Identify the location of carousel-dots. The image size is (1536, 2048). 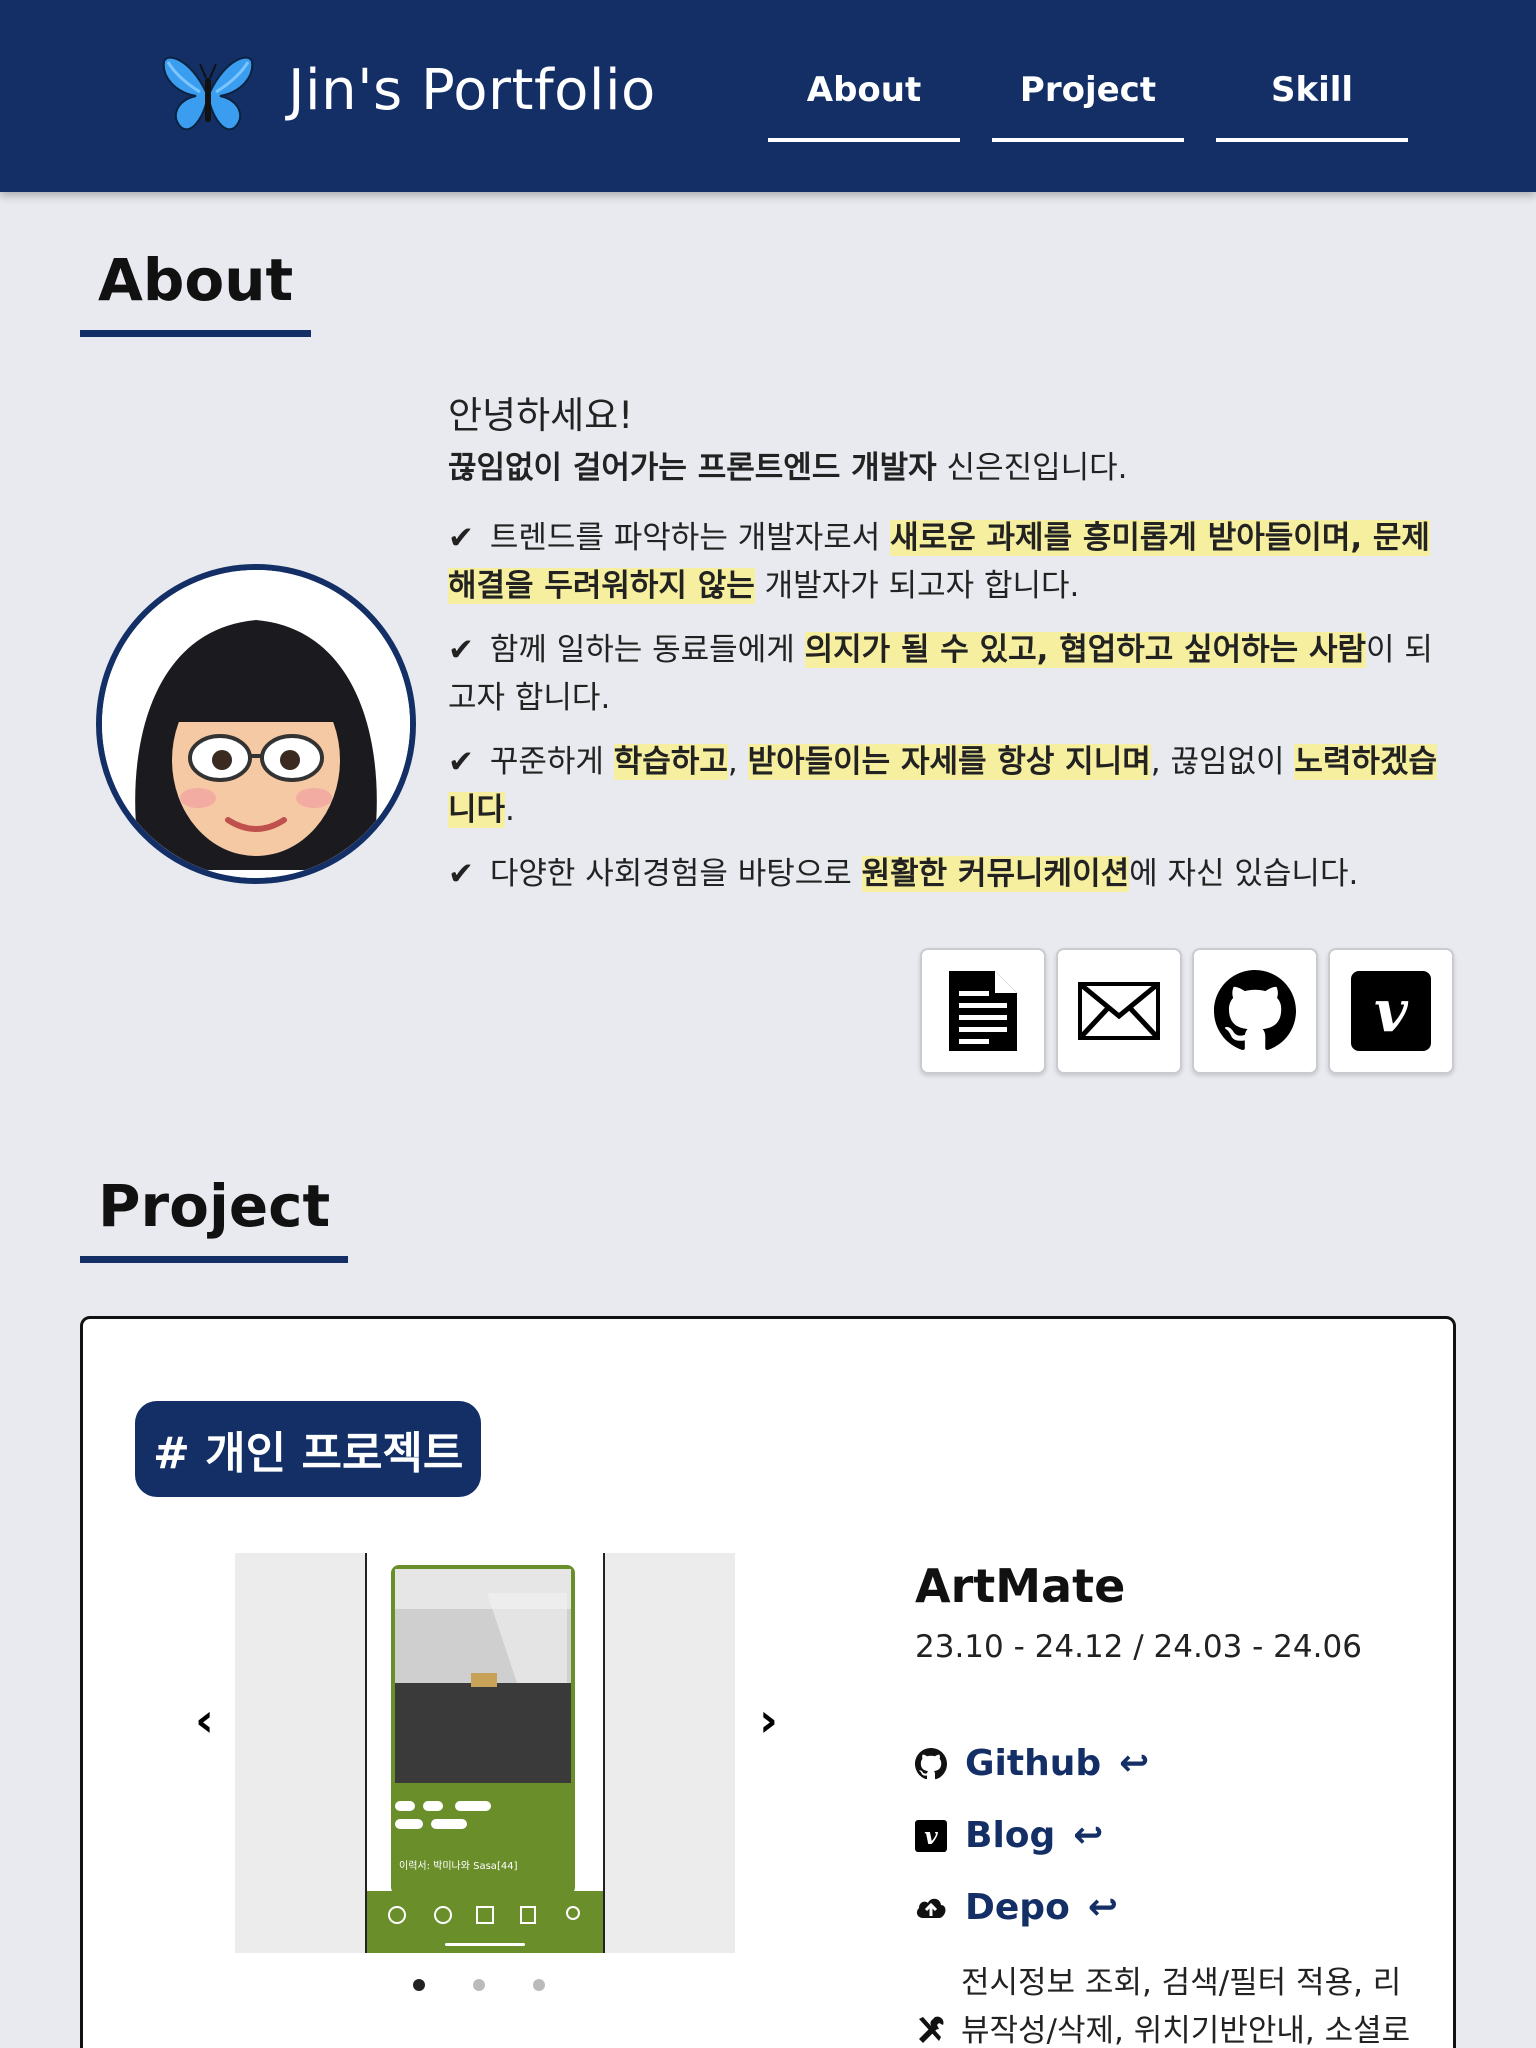
(479, 1985).